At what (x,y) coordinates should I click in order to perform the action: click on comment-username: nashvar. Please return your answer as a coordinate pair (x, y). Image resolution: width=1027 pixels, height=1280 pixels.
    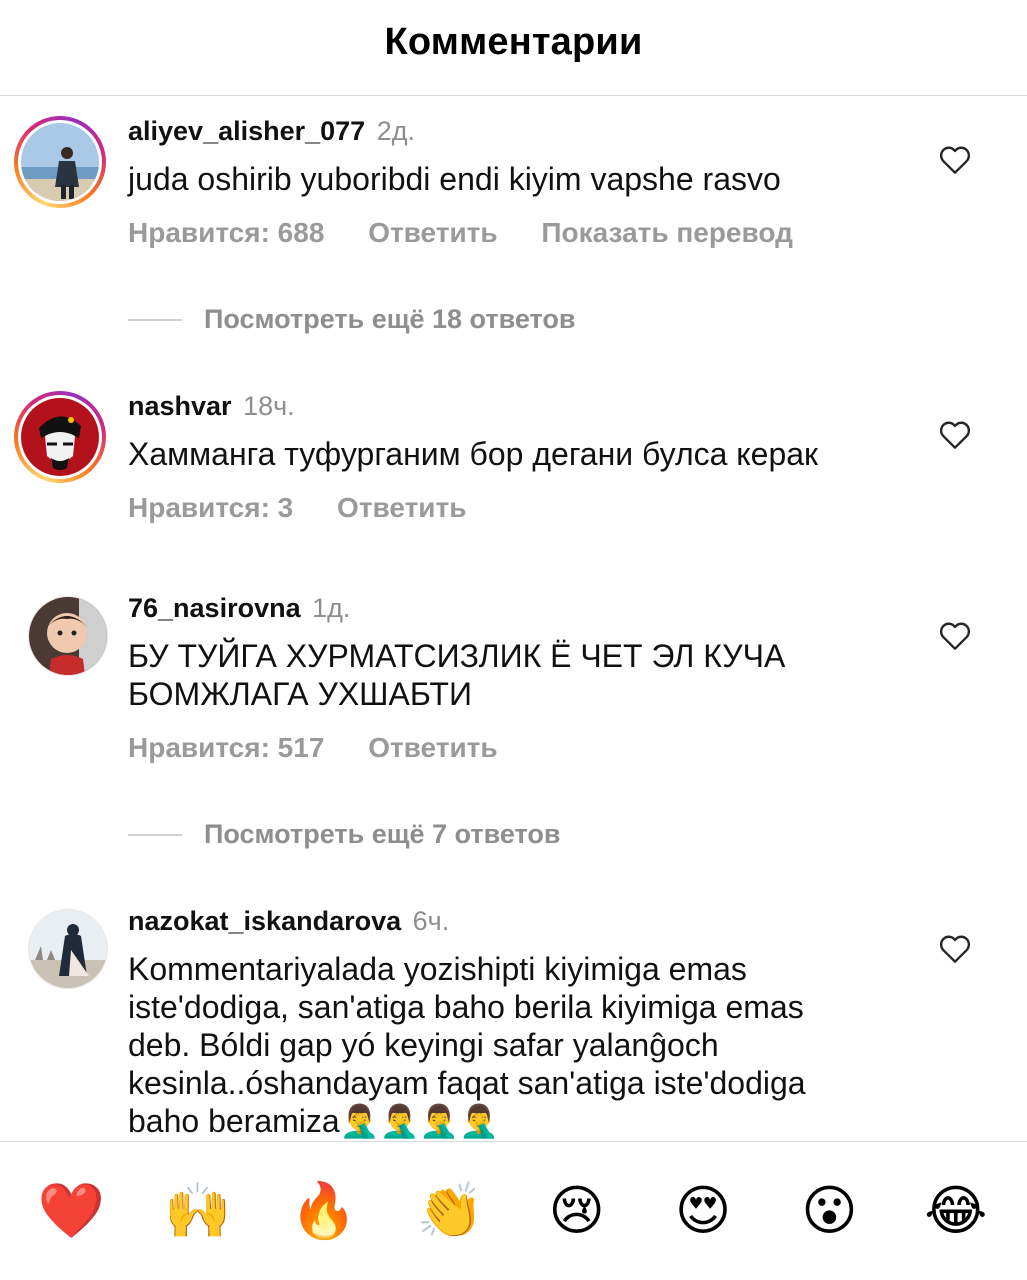
    Looking at the image, I should click on (180, 406).